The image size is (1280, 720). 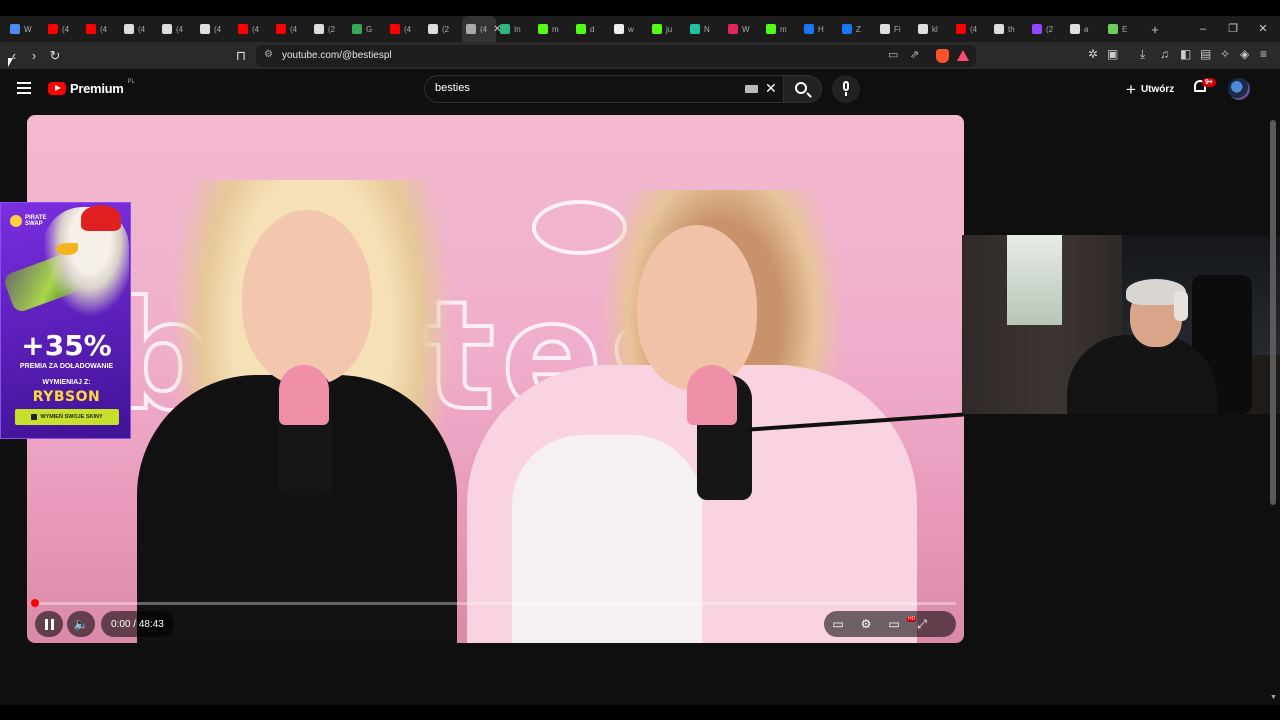 I want to click on brave-rewards-icon, so click(x=963, y=55).